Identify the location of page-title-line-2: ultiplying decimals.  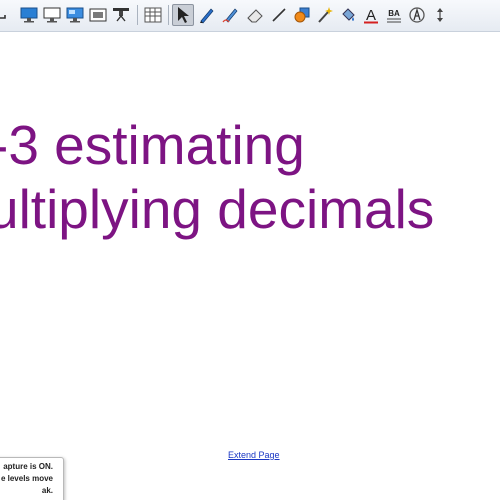
(217, 209).